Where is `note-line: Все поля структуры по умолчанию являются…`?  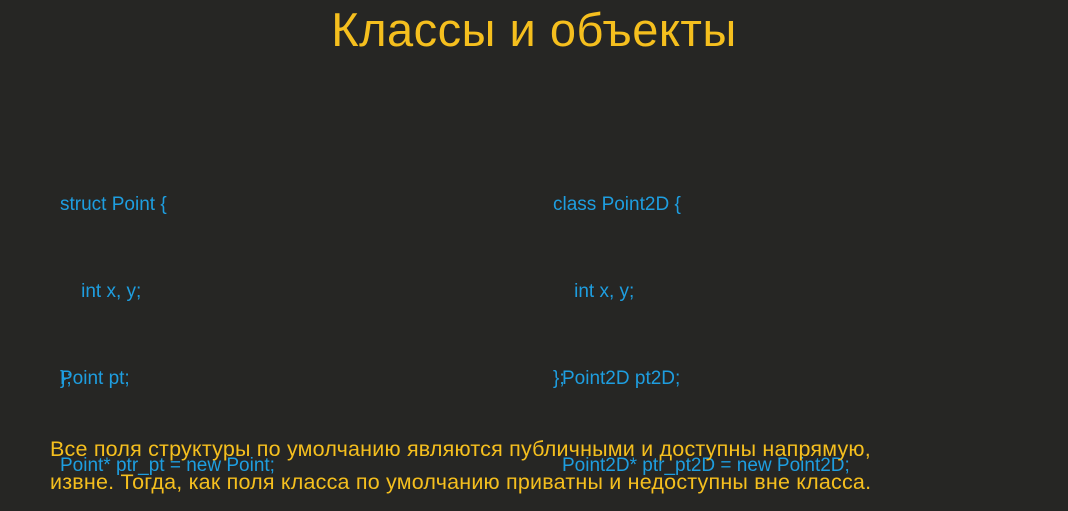 note-line: Все поля структуры по умолчанию являются… is located at coordinates (460, 449).